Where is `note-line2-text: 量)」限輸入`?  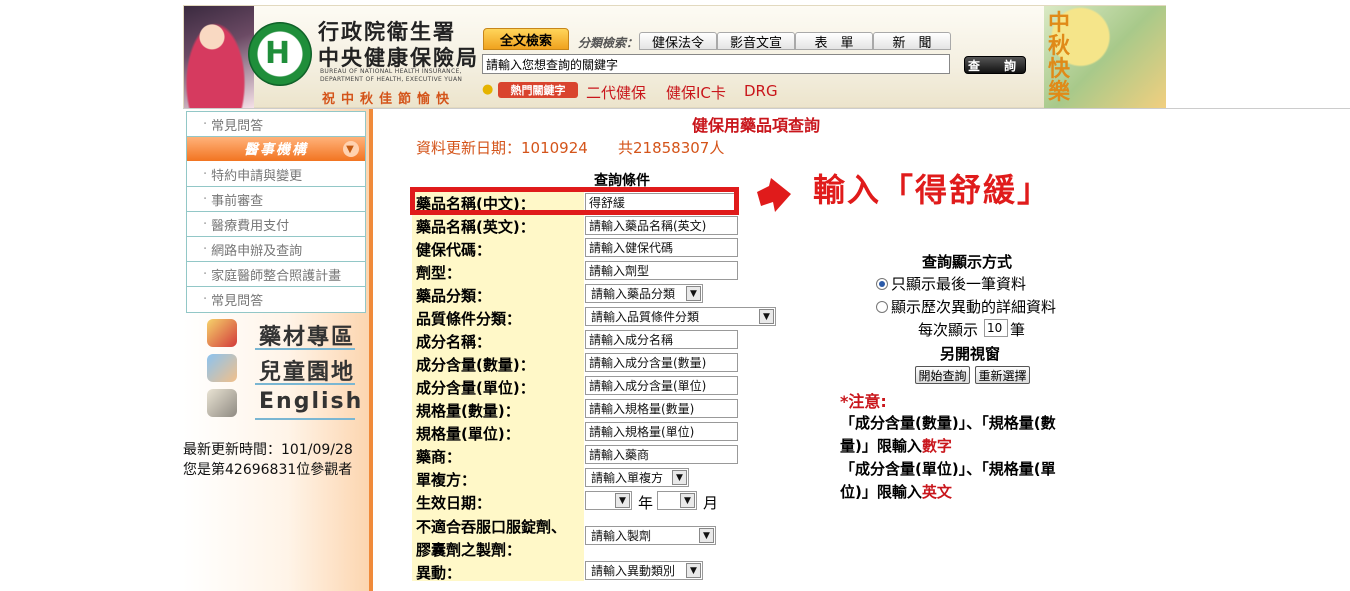
note-line2-text: 量)」限輸入 is located at coordinates (881, 446).